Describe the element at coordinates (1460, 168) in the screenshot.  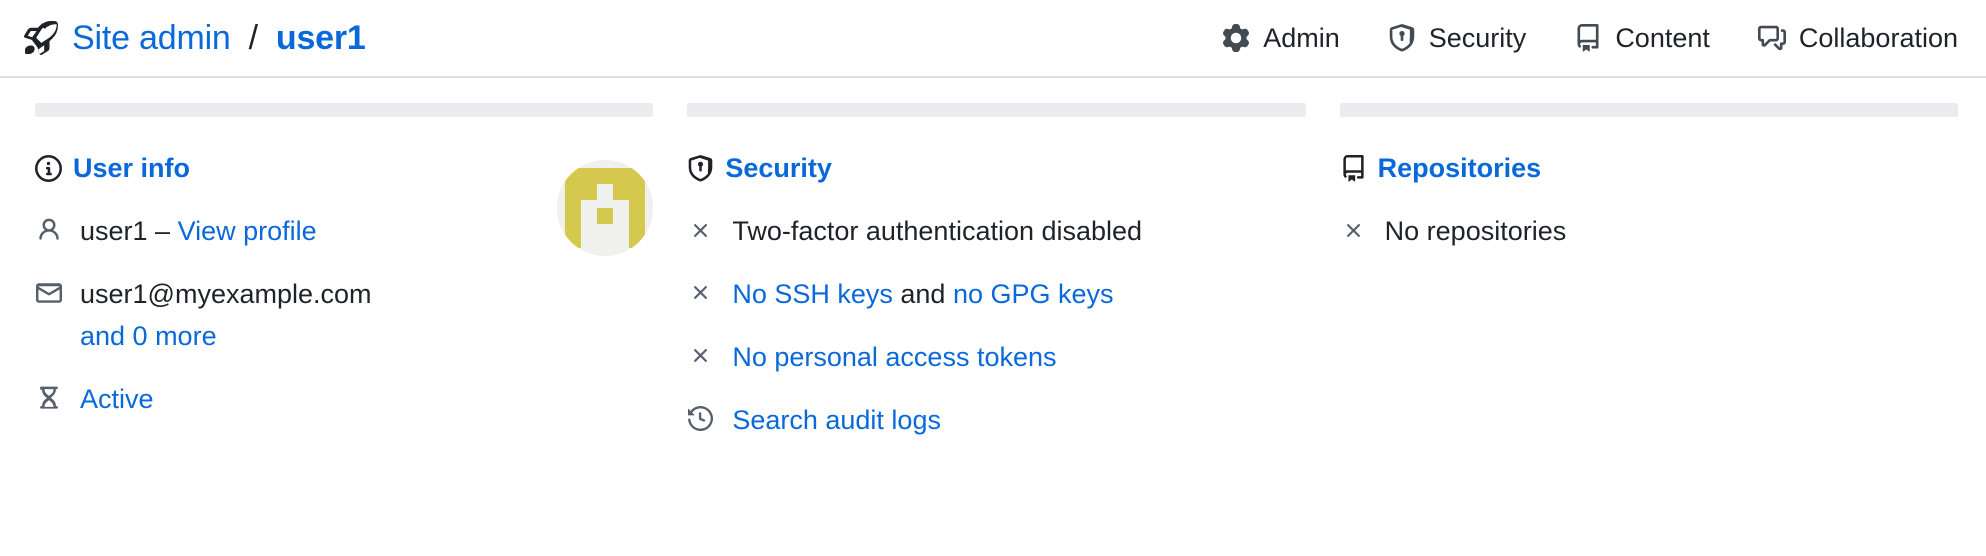
I see `card-title-repositories-link: Repositories` at that location.